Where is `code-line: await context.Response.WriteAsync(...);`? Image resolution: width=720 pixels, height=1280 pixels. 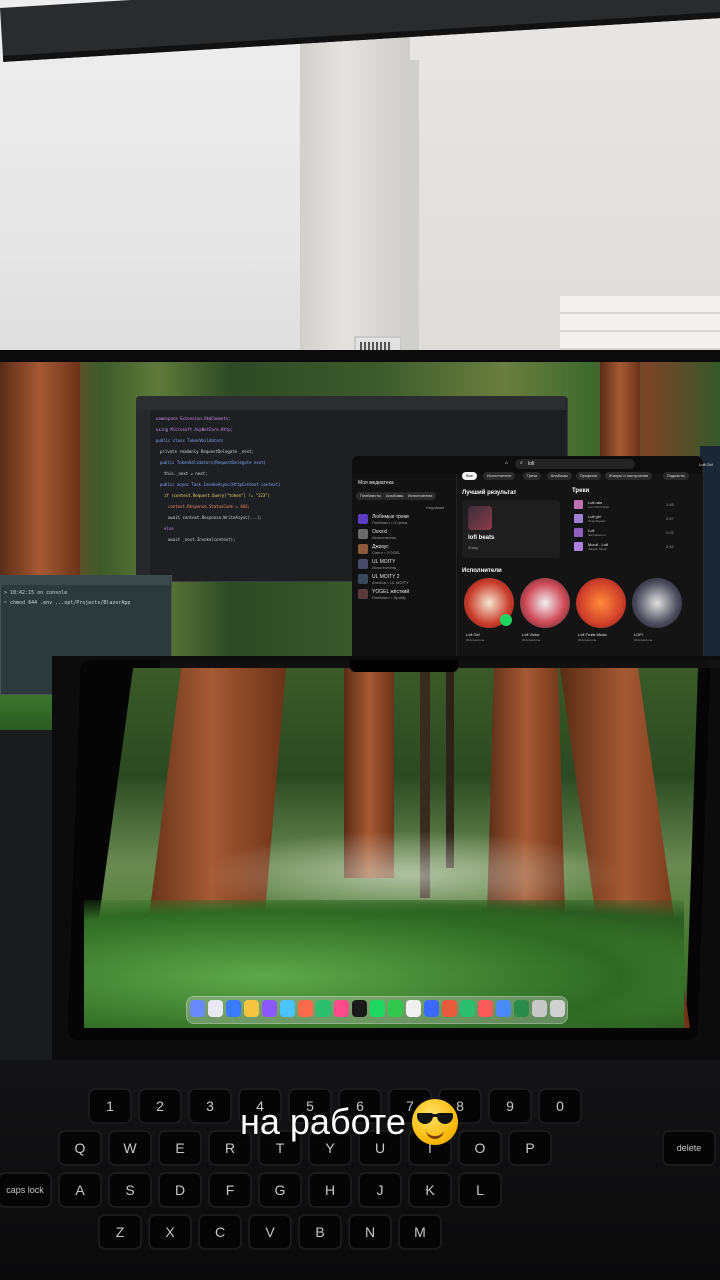 code-line: await context.Response.WriteAsync(...); is located at coordinates (215, 517).